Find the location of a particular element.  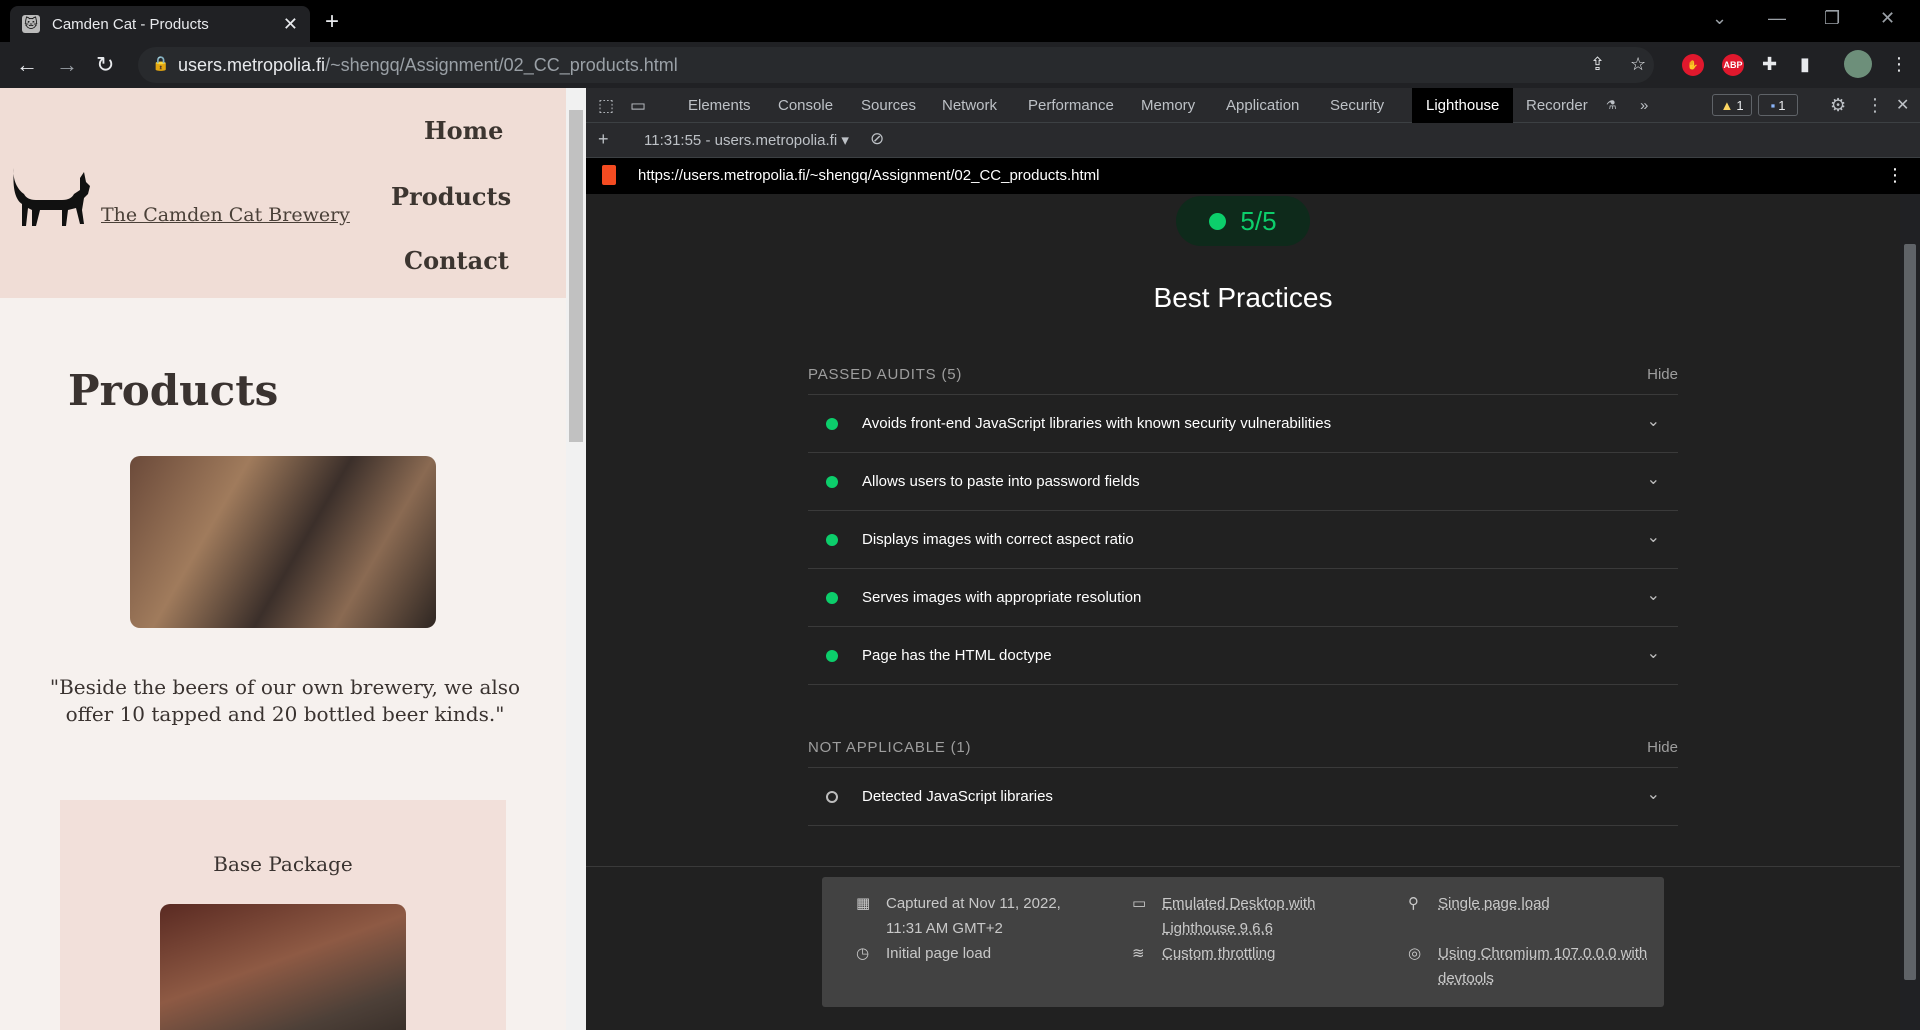

clear-reports-icon: ⊘ is located at coordinates (877, 139).